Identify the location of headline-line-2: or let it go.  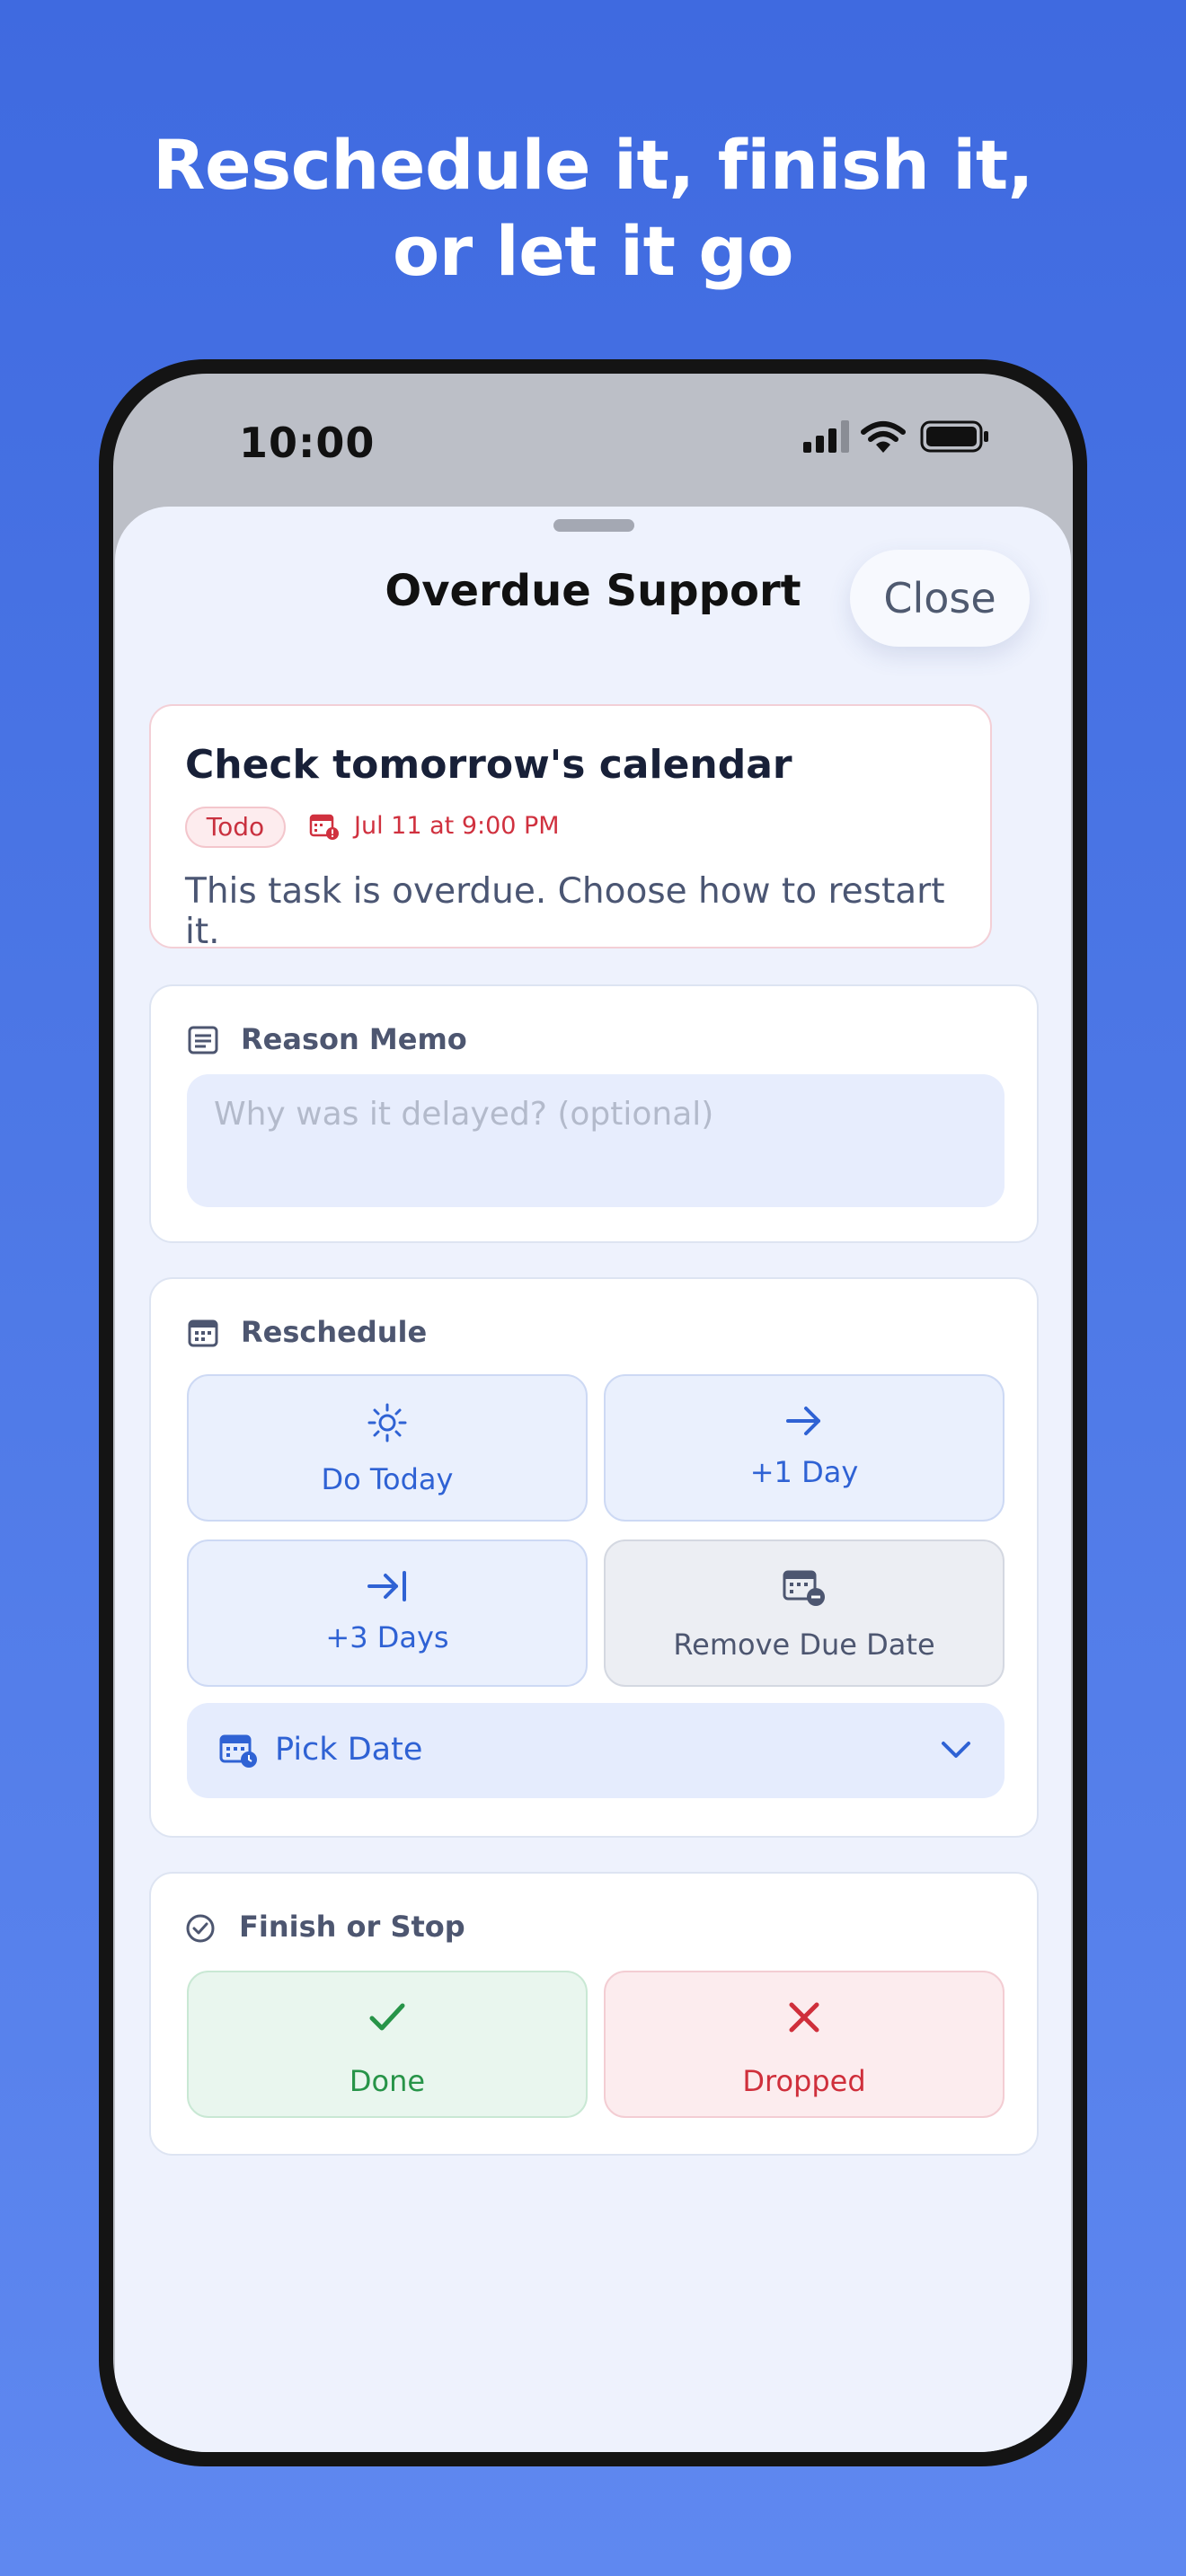
(593, 251).